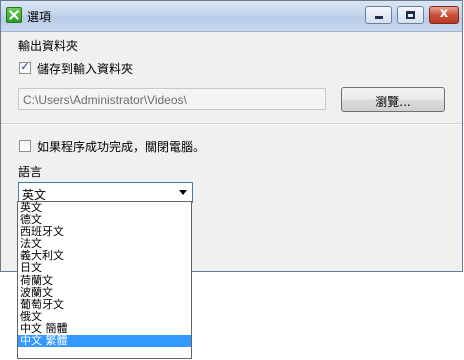  Describe the element at coordinates (104, 268) in the screenshot. I see `language-option: 日文` at that location.